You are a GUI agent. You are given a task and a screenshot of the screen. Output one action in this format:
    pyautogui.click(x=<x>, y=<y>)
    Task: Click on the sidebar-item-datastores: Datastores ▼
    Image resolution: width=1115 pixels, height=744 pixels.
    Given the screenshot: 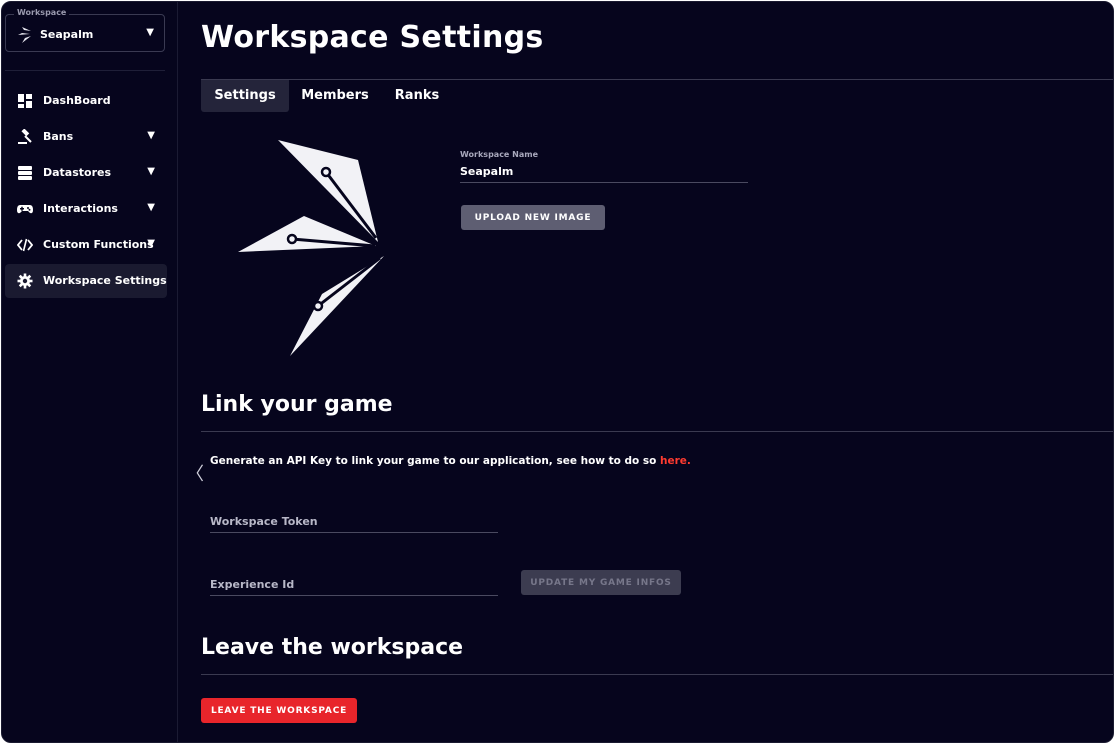 What is the action you would take?
    pyautogui.click(x=86, y=173)
    